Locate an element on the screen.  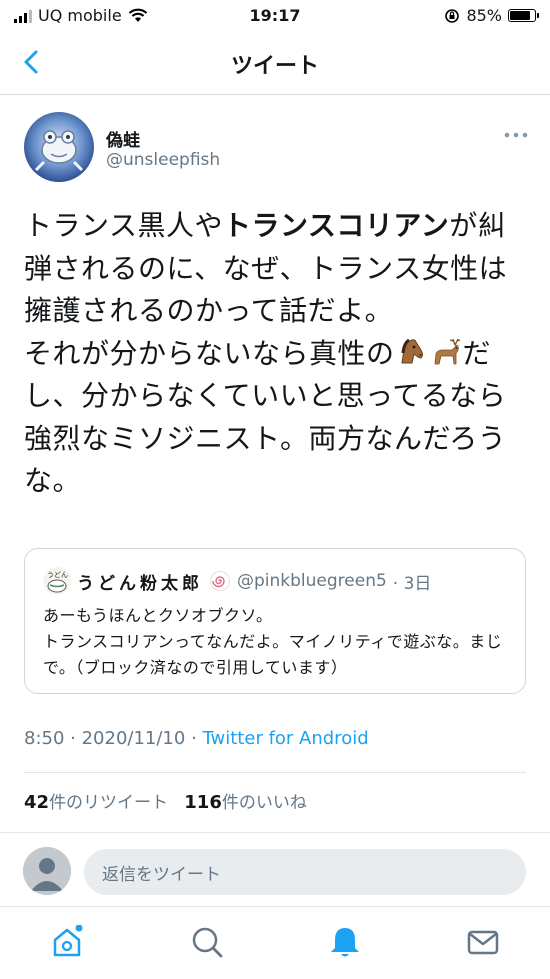
messages-icon is located at coordinates (483, 942).